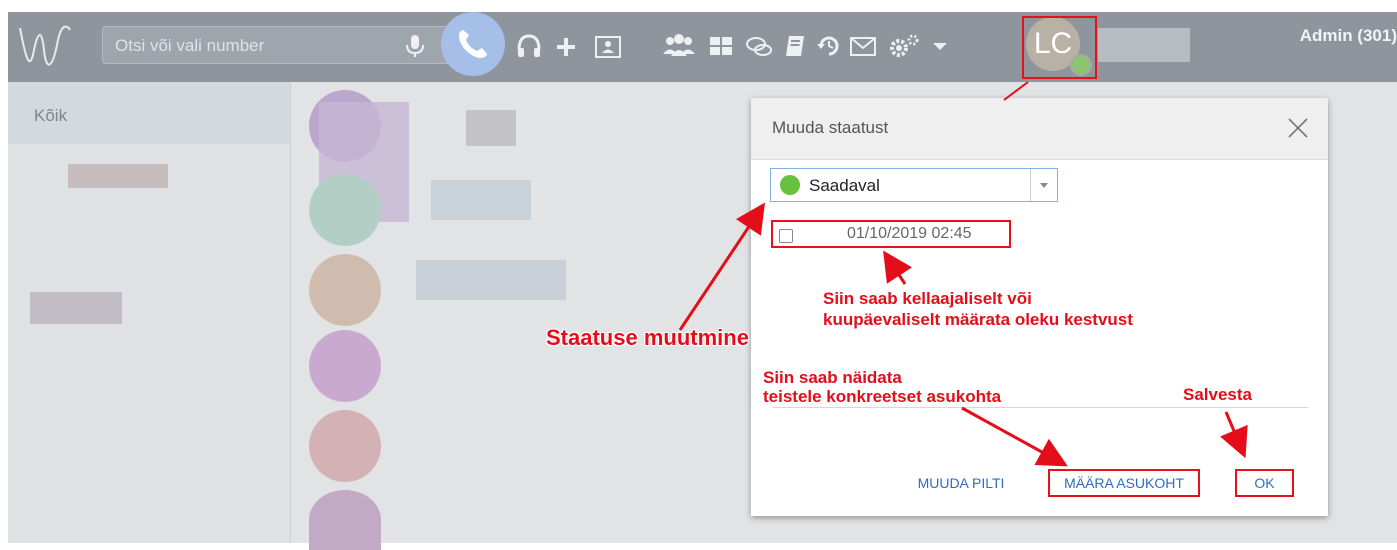  What do you see at coordinates (978, 319) in the screenshot?
I see `annotation-duration-line2: kuupäevaliselt määrata oleku kestvust` at bounding box center [978, 319].